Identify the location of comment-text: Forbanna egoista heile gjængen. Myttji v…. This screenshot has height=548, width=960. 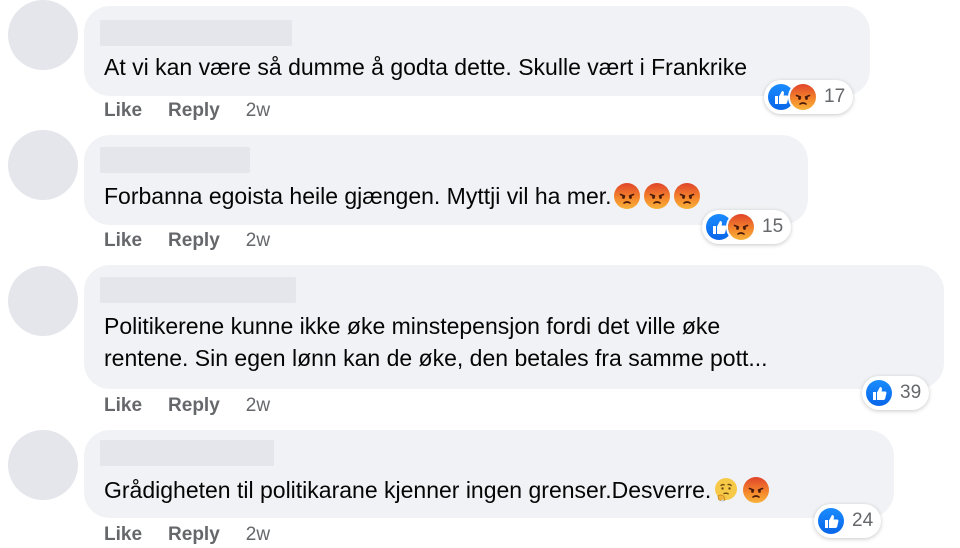
(402, 196).